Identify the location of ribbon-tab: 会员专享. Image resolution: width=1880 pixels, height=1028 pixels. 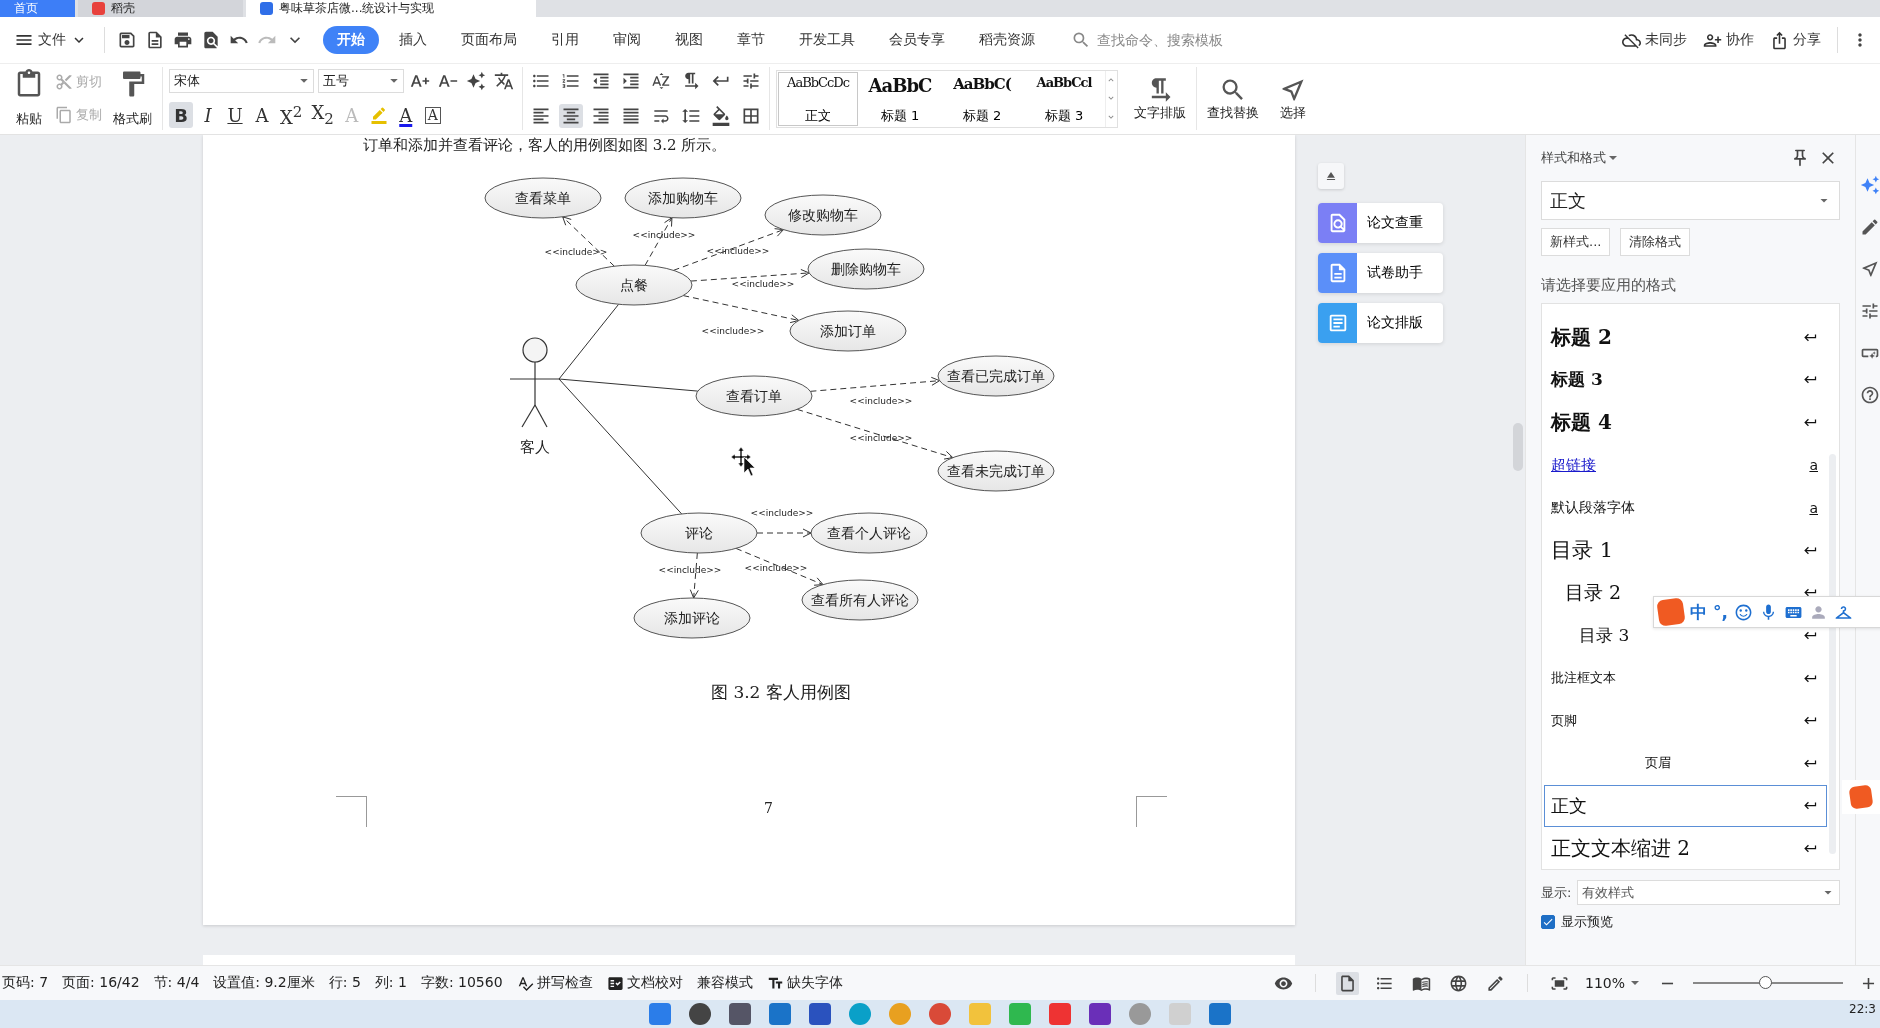
(917, 40).